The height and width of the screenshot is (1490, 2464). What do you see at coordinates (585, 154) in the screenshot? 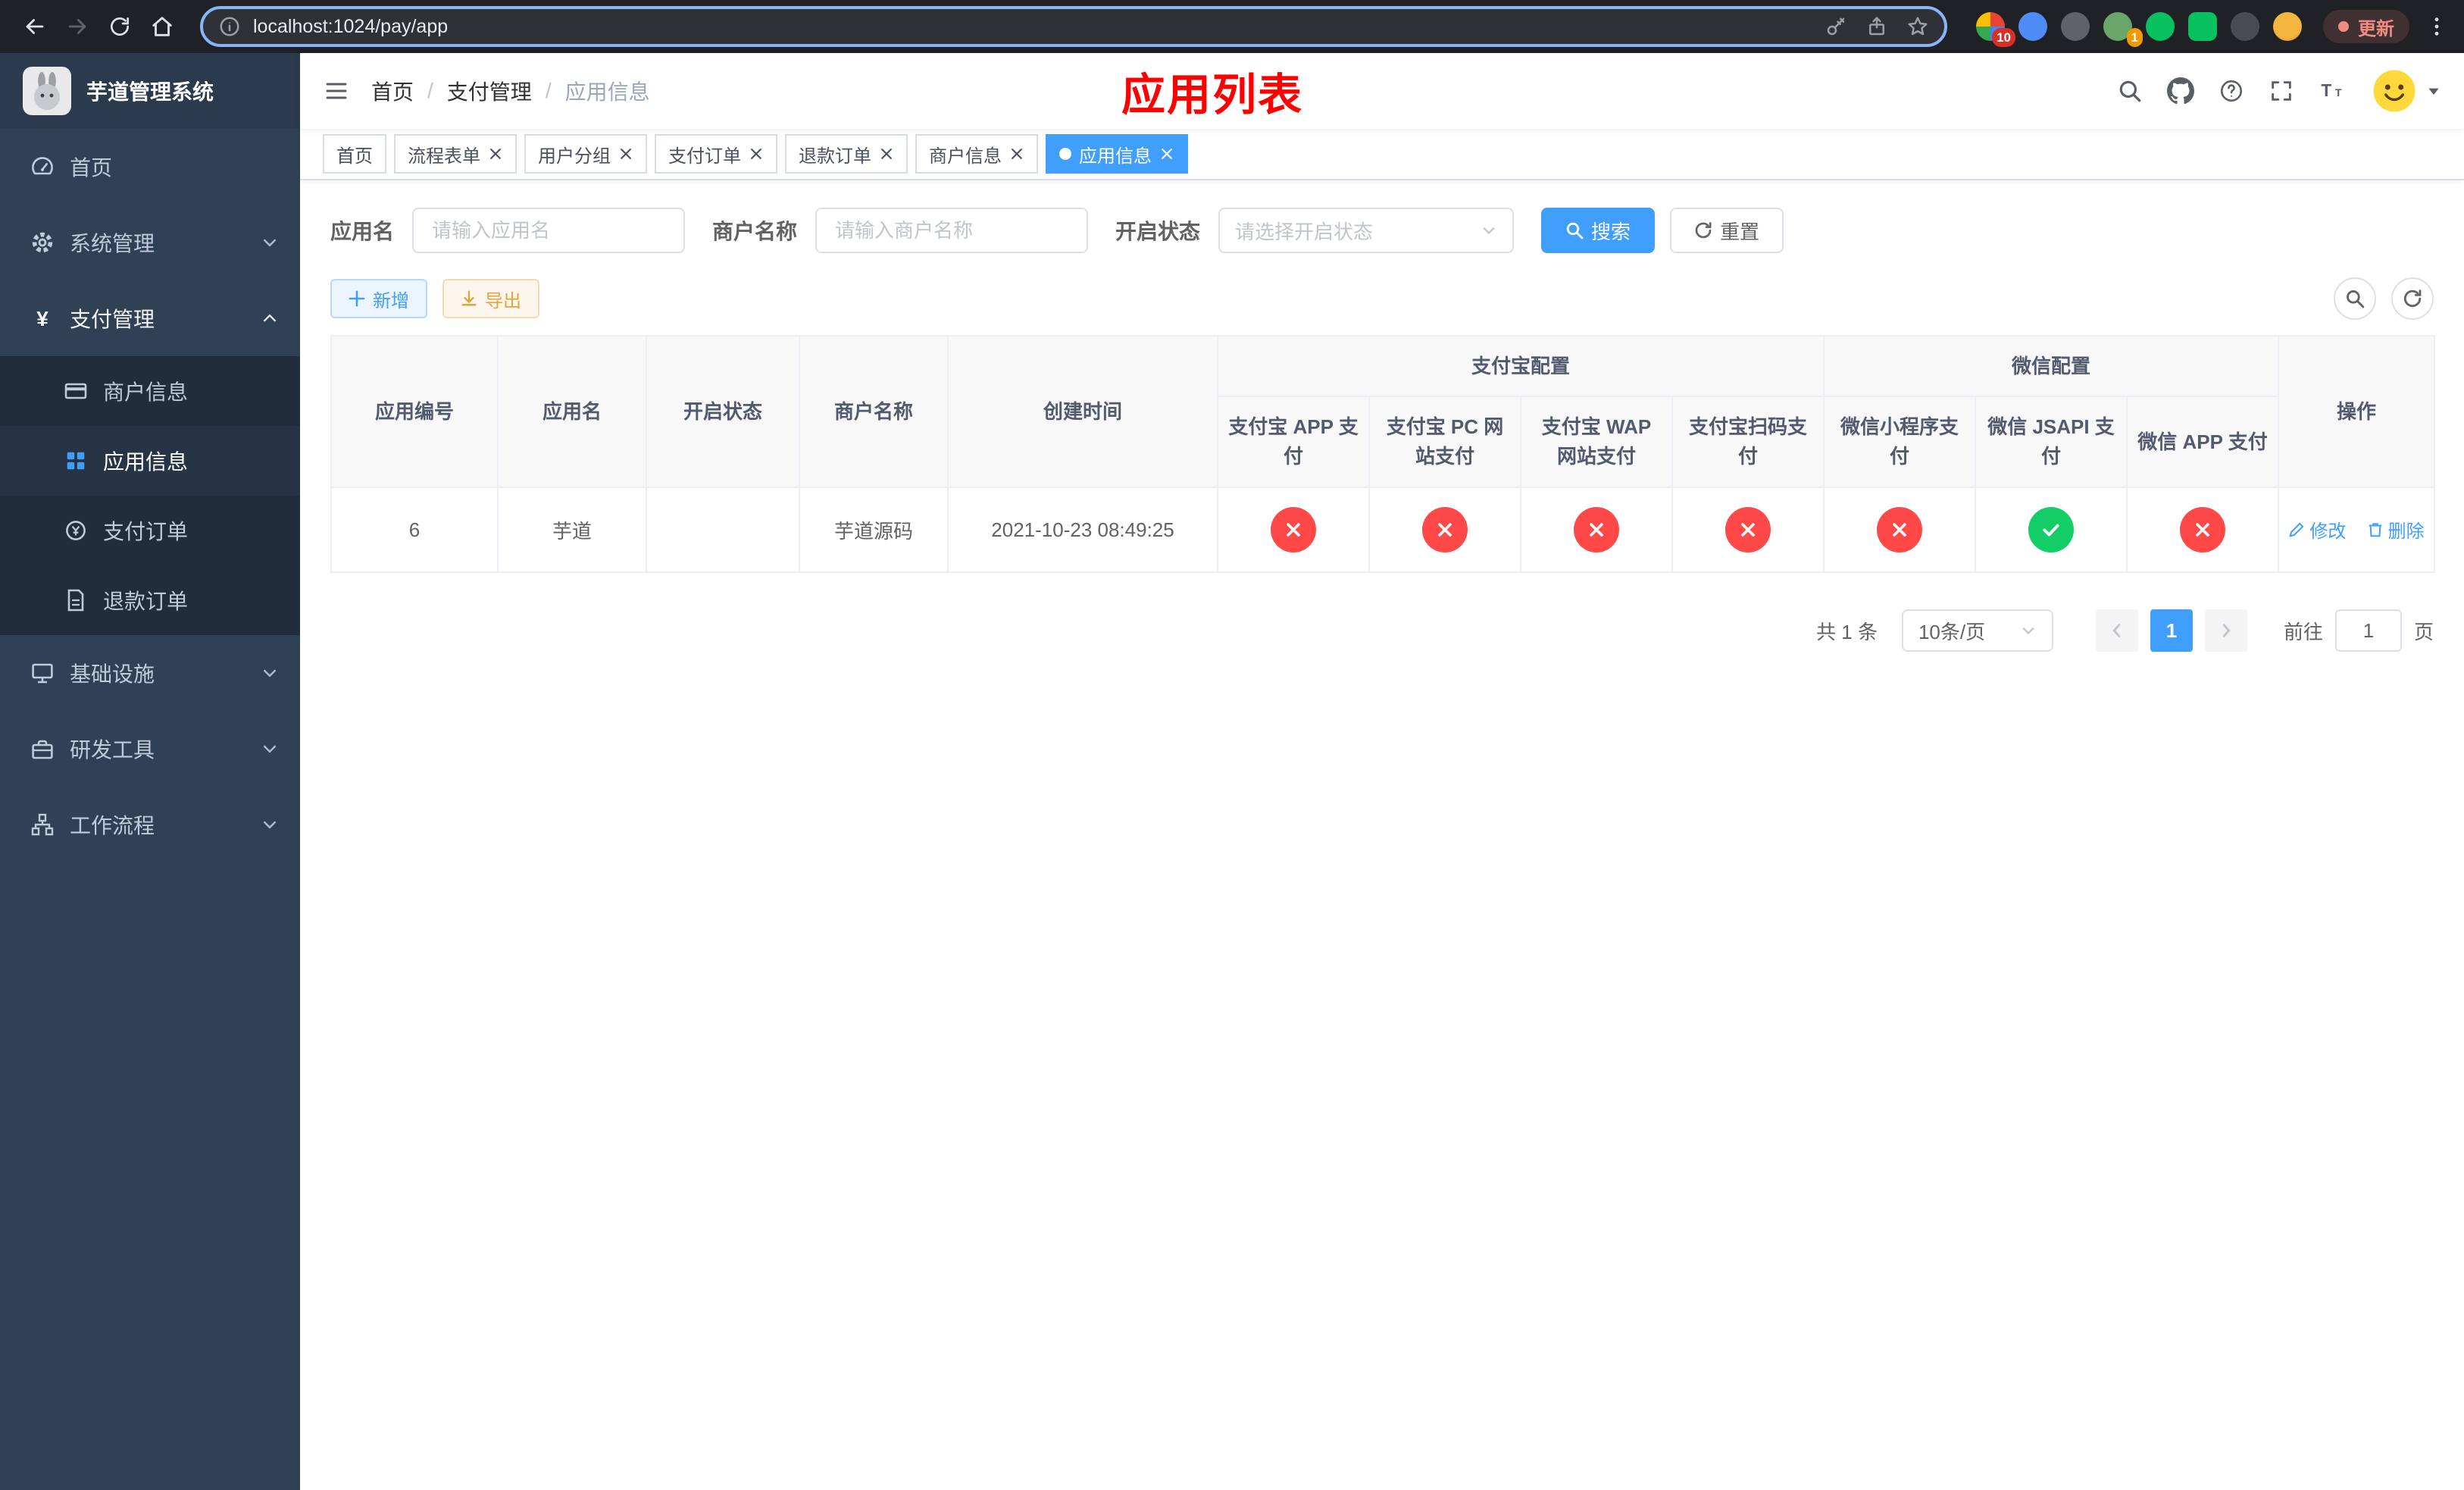
I see `tab-user-group: 用户分组` at bounding box center [585, 154].